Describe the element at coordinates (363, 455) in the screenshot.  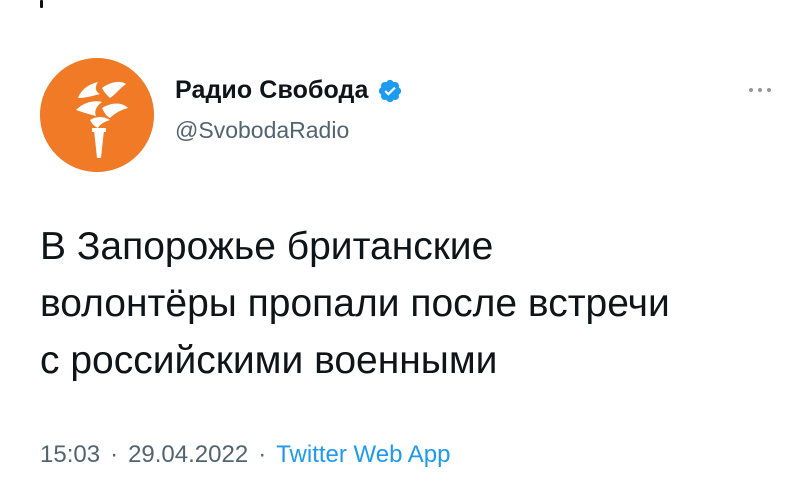
I see `tweet-source-link: Twitter Web App` at that location.